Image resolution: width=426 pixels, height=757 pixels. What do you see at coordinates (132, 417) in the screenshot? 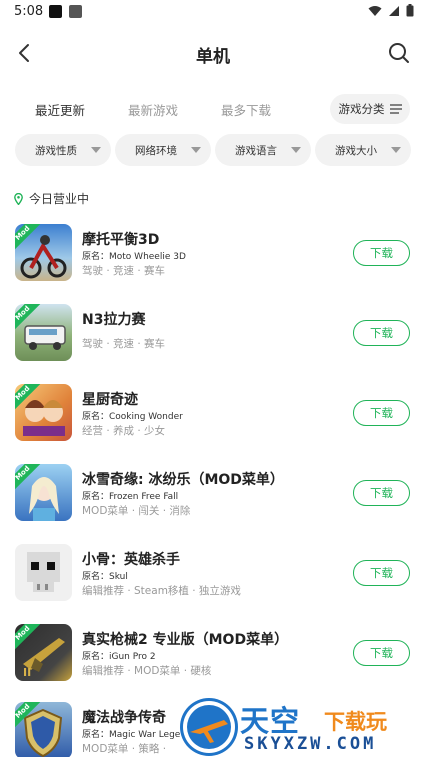
I see `game-original-name: 原名：Cooking Wonder` at bounding box center [132, 417].